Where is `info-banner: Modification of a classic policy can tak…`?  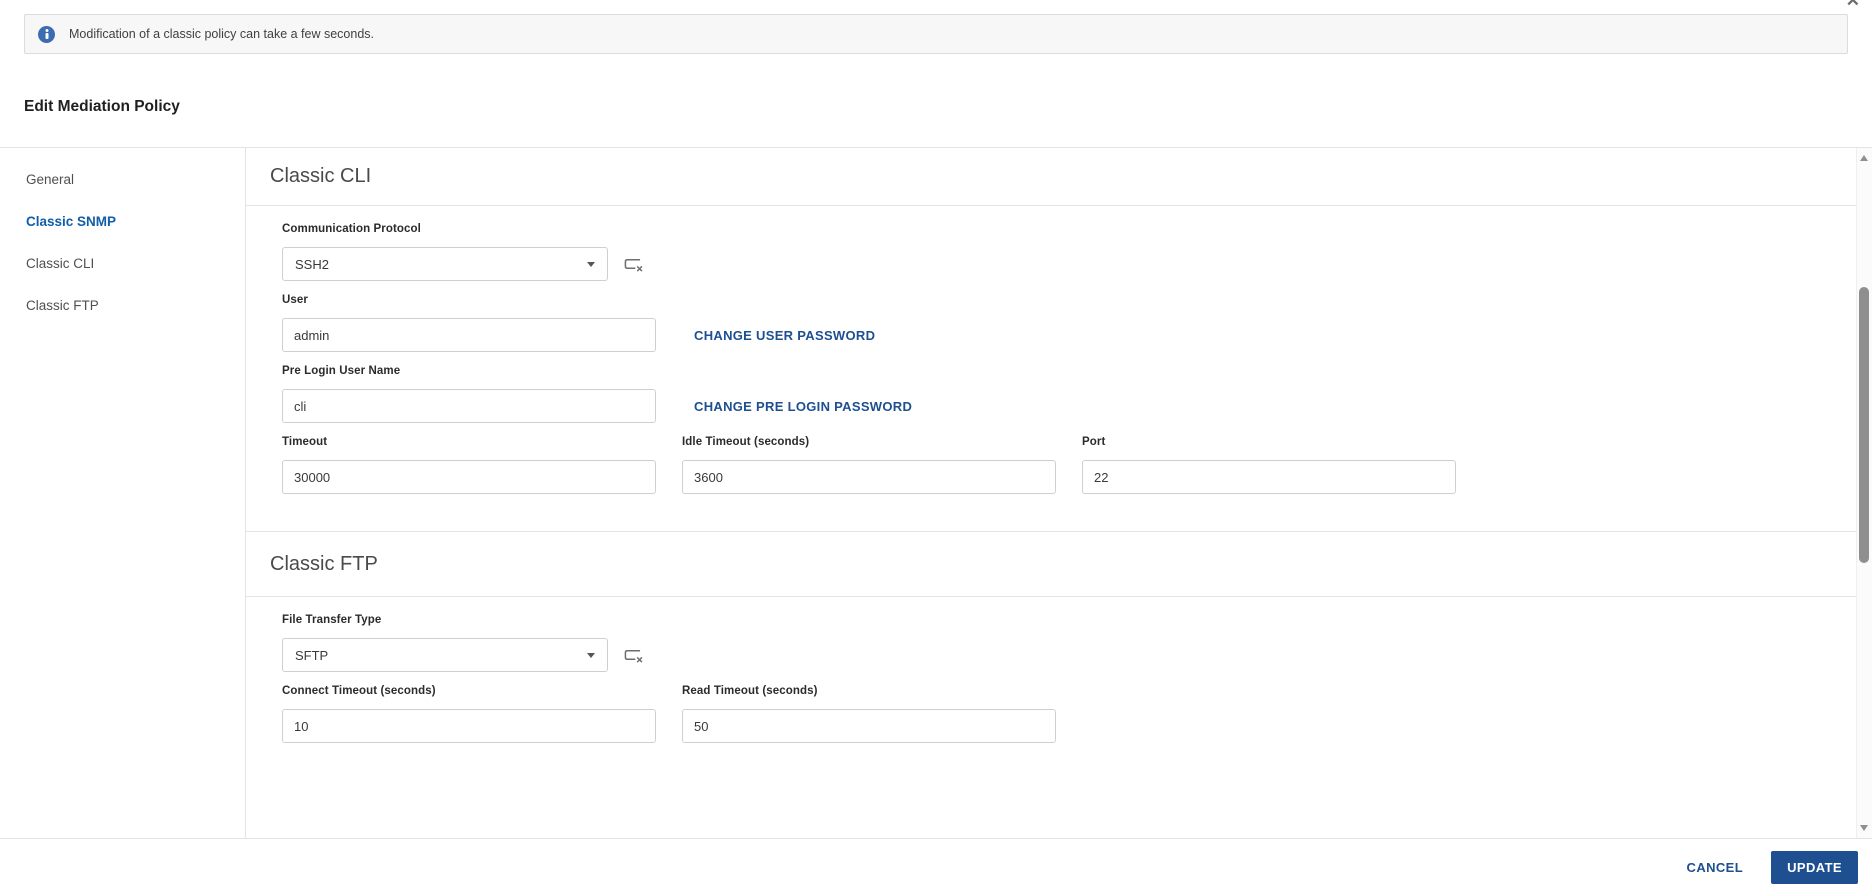
info-banner: Modification of a classic policy can tak… is located at coordinates (936, 34).